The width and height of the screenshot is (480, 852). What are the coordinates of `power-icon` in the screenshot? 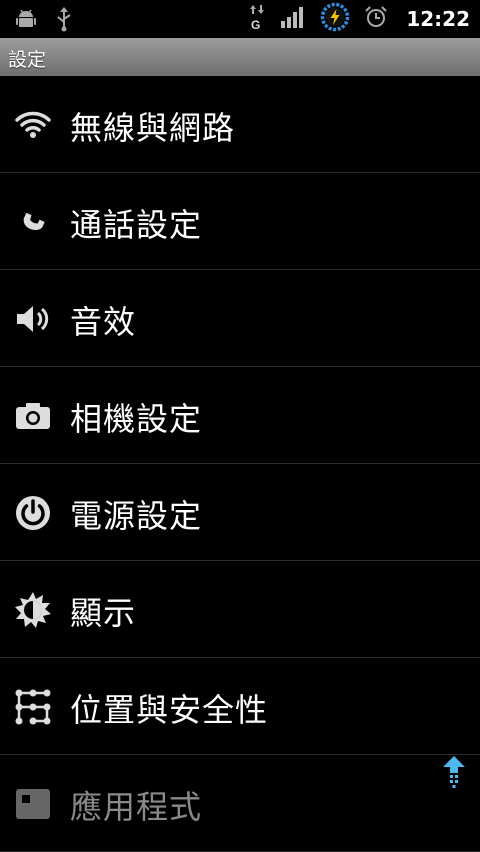 It's located at (33, 513).